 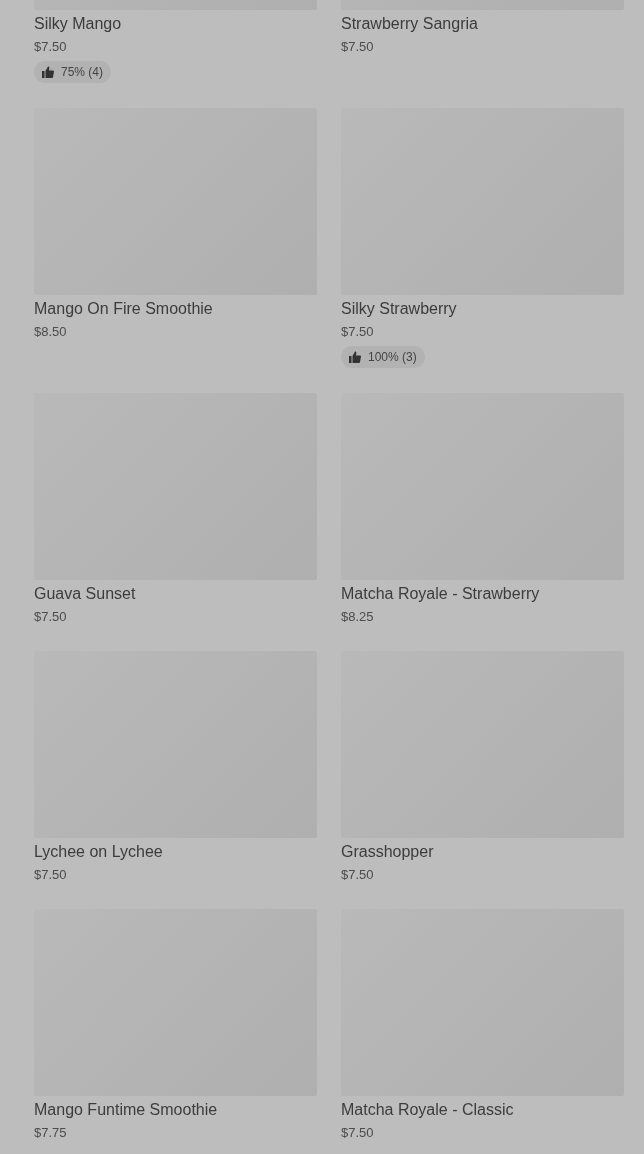 I want to click on item-name: Silky Mango, so click(x=78, y=24).